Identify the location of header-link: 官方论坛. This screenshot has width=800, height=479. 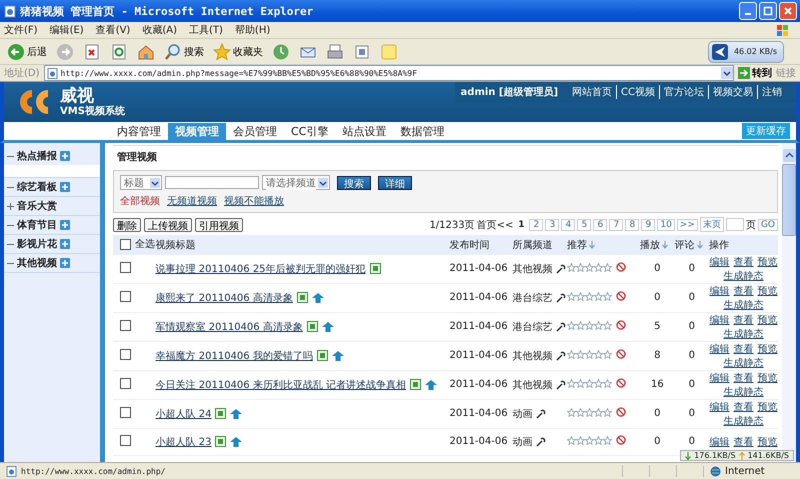
(683, 92).